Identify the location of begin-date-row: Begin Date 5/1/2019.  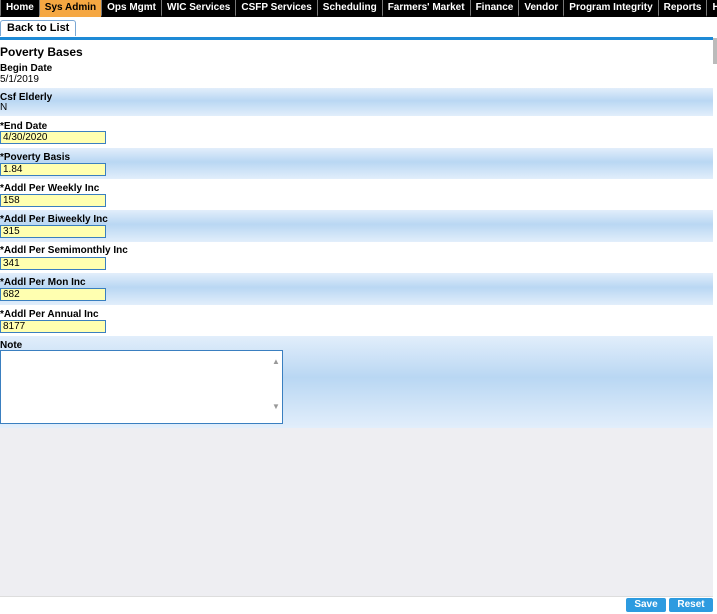
(356, 74).